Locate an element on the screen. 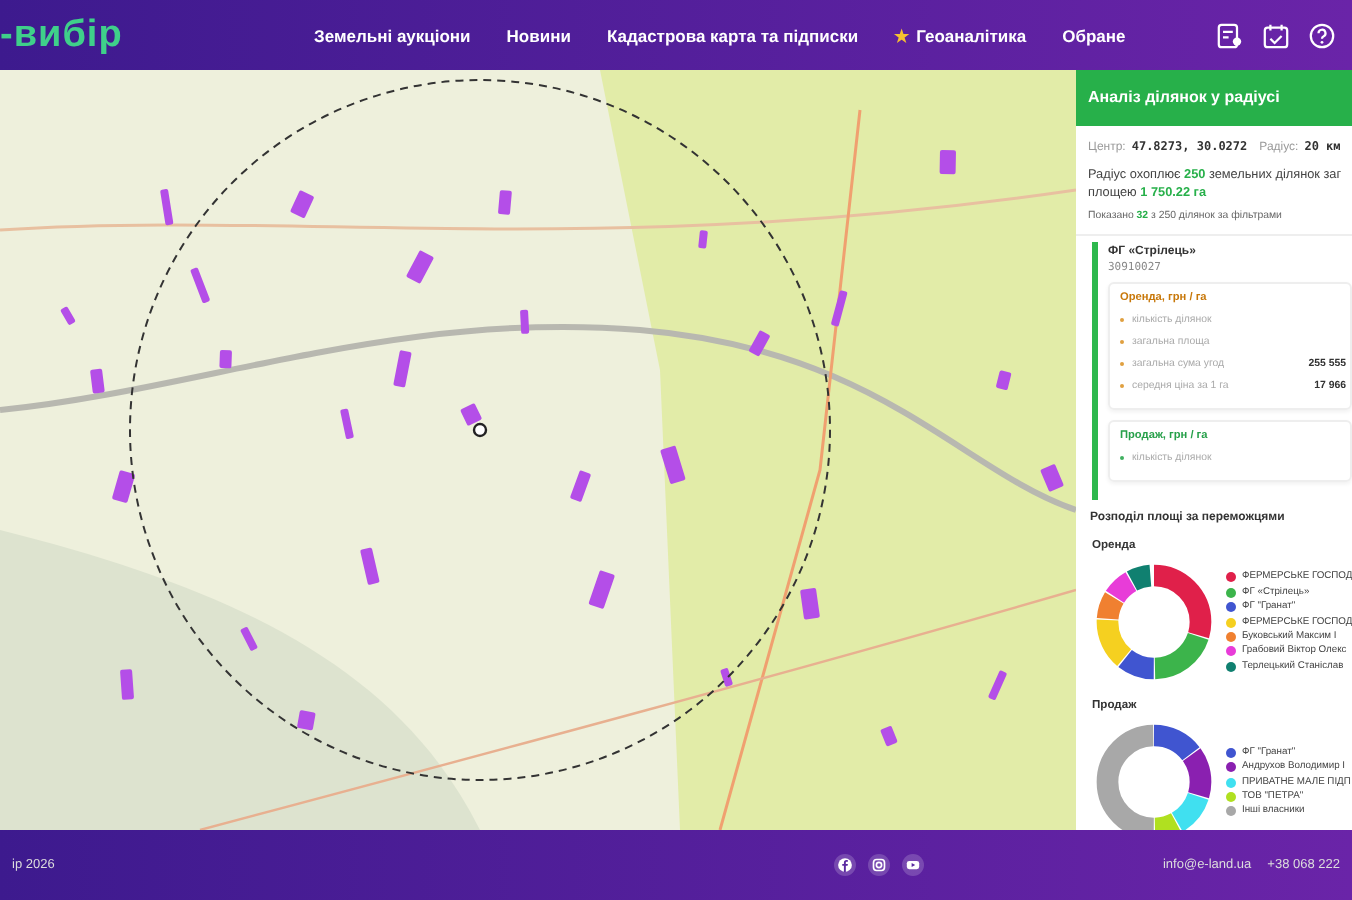  help-icon is located at coordinates (1322, 35).